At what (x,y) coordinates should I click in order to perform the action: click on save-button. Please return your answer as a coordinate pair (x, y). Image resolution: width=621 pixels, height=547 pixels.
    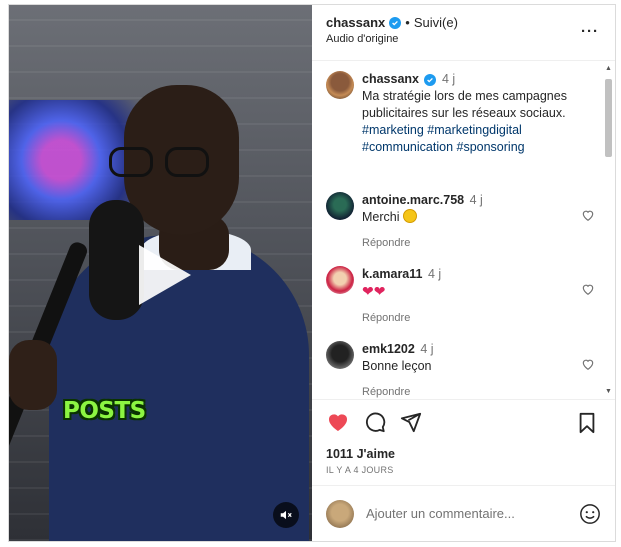
    Looking at the image, I should click on (587, 424).